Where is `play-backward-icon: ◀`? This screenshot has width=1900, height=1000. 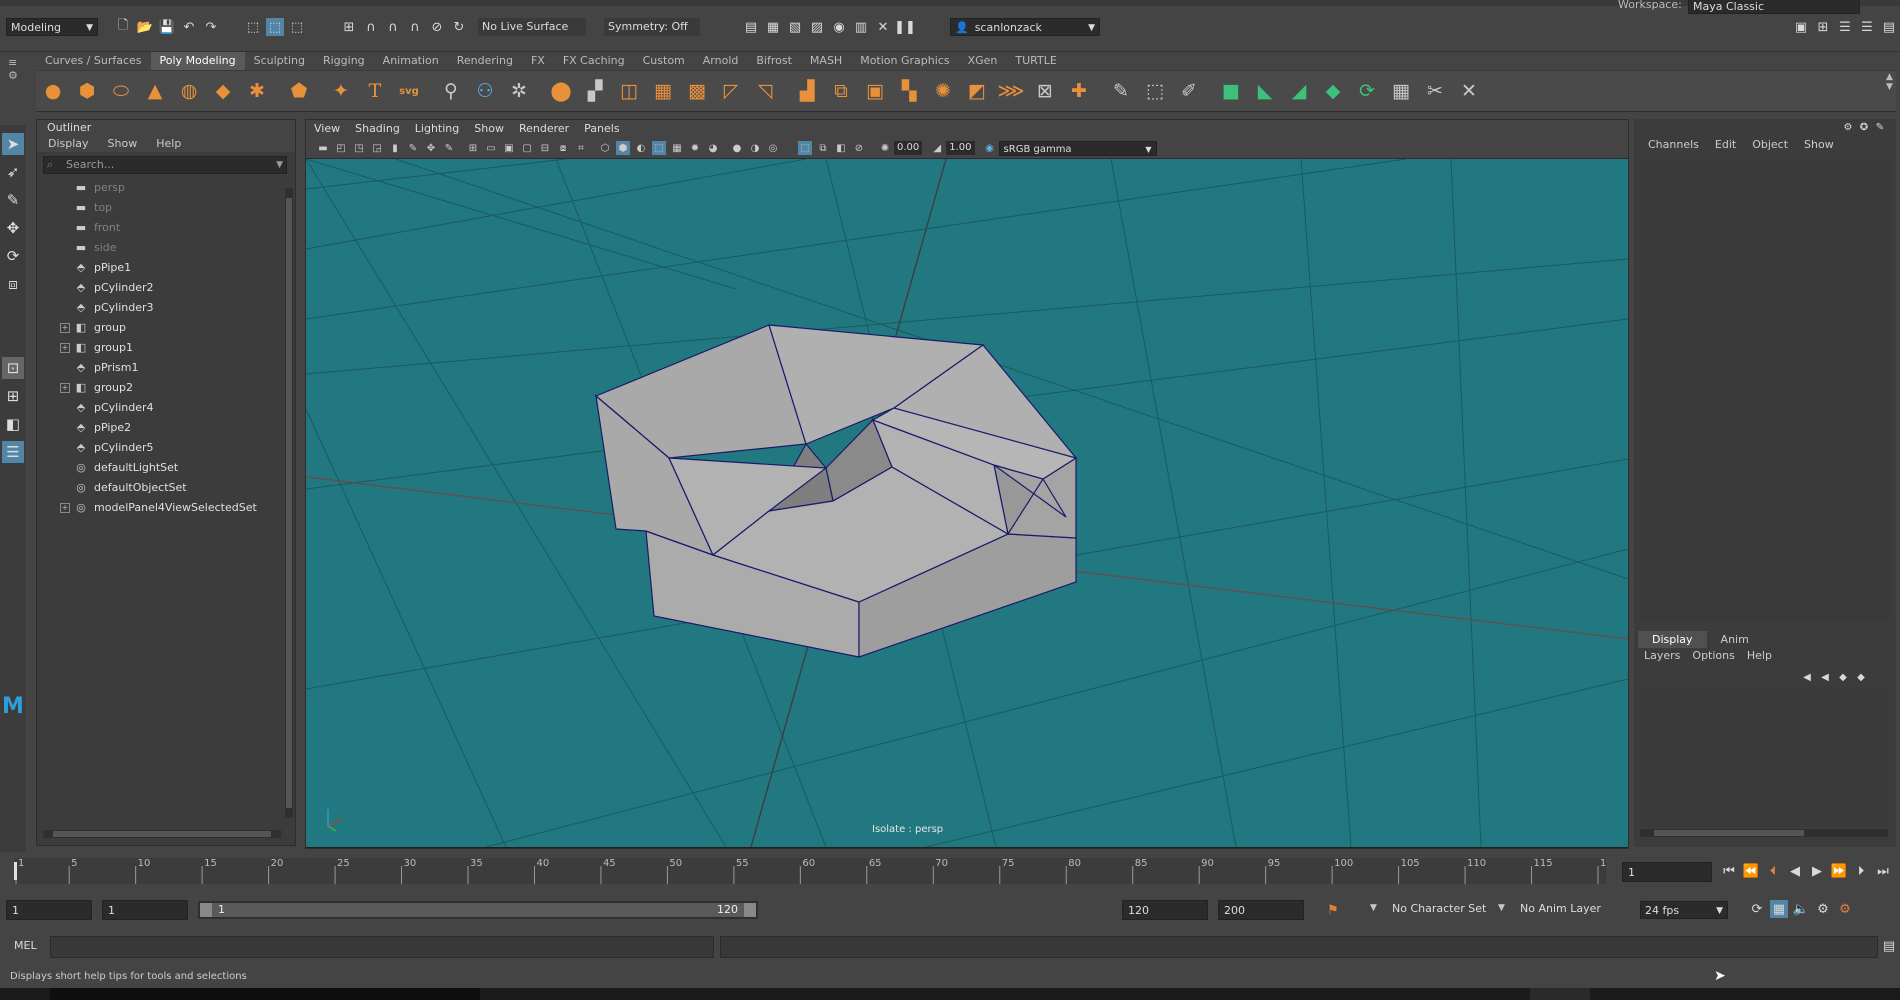 play-backward-icon: ◀ is located at coordinates (1795, 871).